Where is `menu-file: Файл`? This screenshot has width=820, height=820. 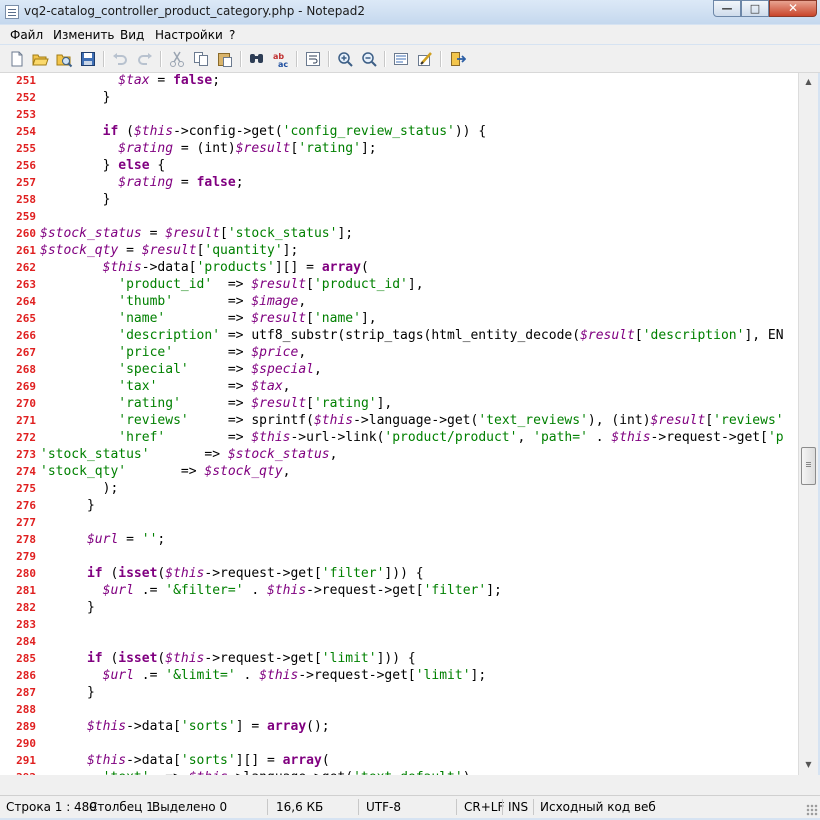
menu-file: Файл is located at coordinates (26, 35).